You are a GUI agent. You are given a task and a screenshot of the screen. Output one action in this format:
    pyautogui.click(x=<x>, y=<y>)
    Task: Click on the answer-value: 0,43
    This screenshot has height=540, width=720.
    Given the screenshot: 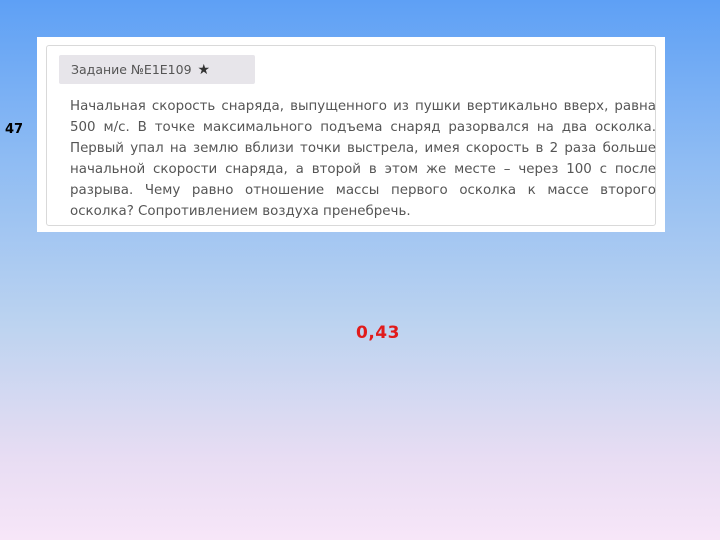 What is the action you would take?
    pyautogui.click(x=378, y=333)
    